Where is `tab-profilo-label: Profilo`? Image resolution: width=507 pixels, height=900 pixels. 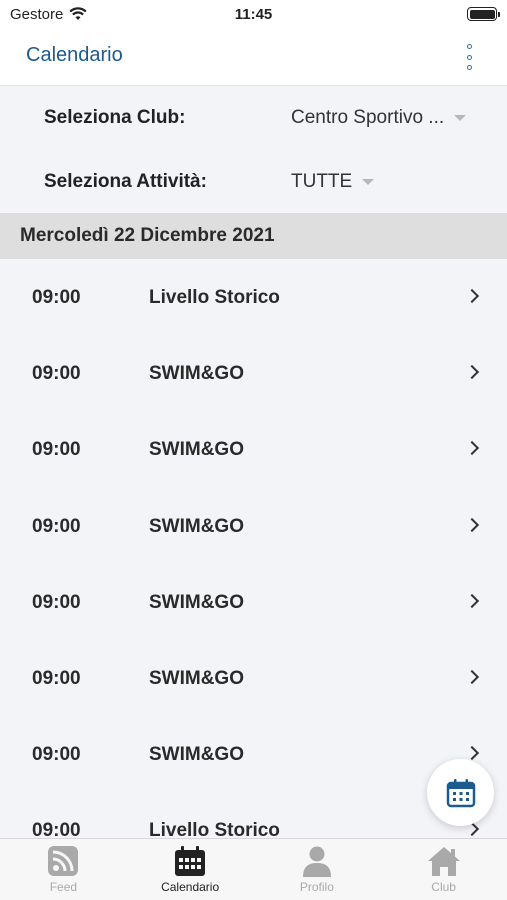
tab-profilo-label: Profilo is located at coordinates (316, 887).